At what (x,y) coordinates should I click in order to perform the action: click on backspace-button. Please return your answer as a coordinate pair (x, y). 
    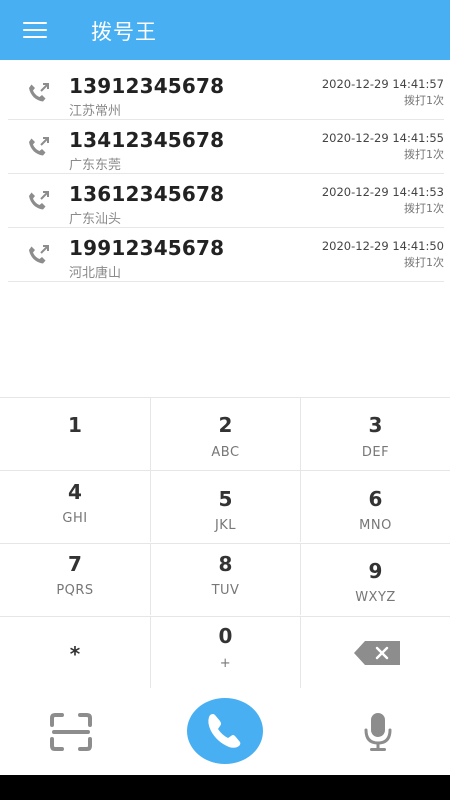
    Looking at the image, I should click on (375, 652).